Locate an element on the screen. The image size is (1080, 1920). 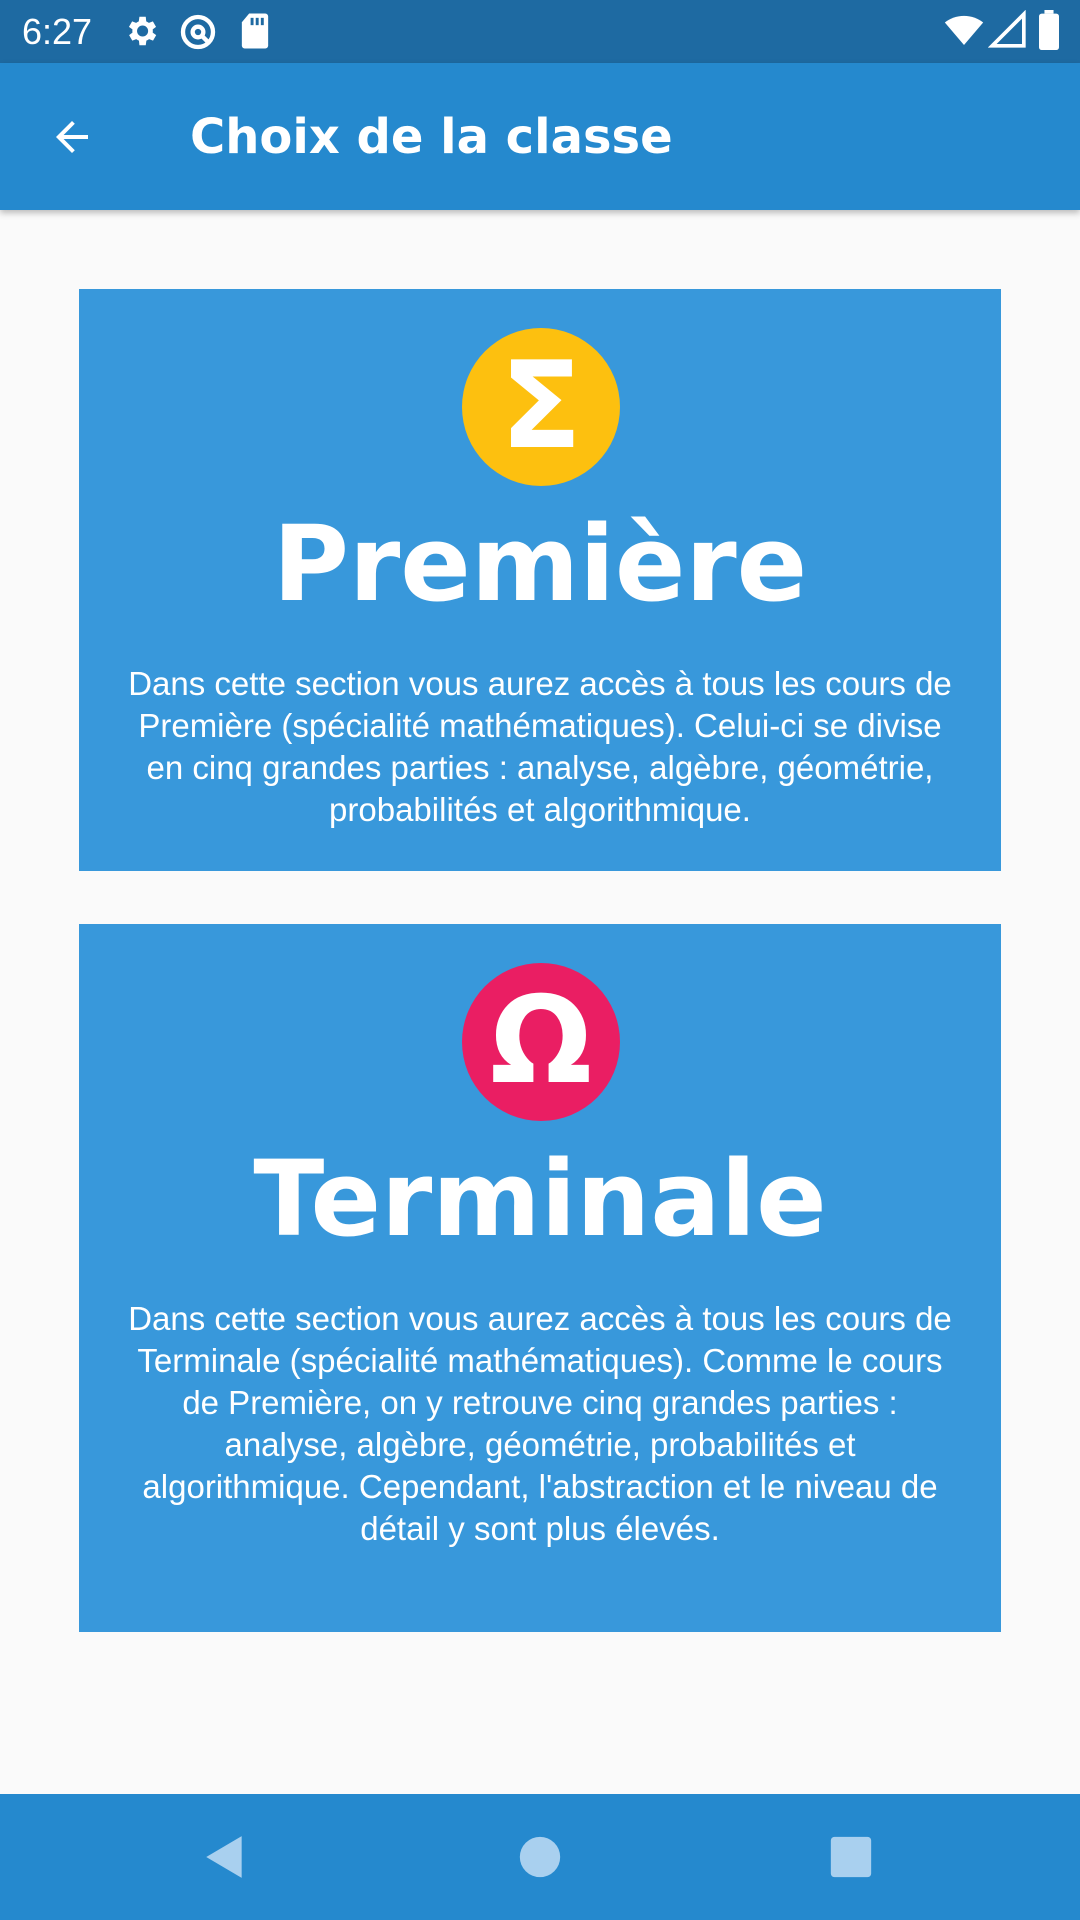
nav-recents-button is located at coordinates (851, 1857).